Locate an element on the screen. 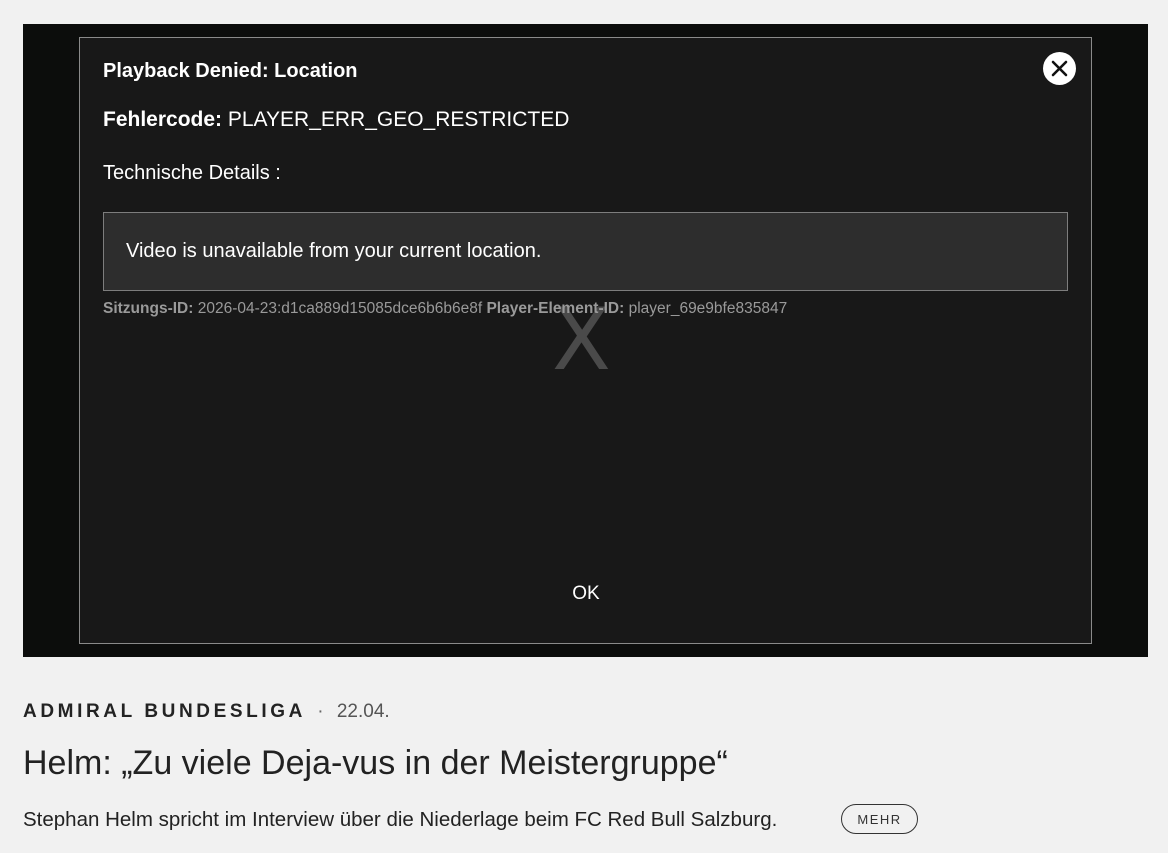  error-code-label: Fehlercode: is located at coordinates (163, 119).